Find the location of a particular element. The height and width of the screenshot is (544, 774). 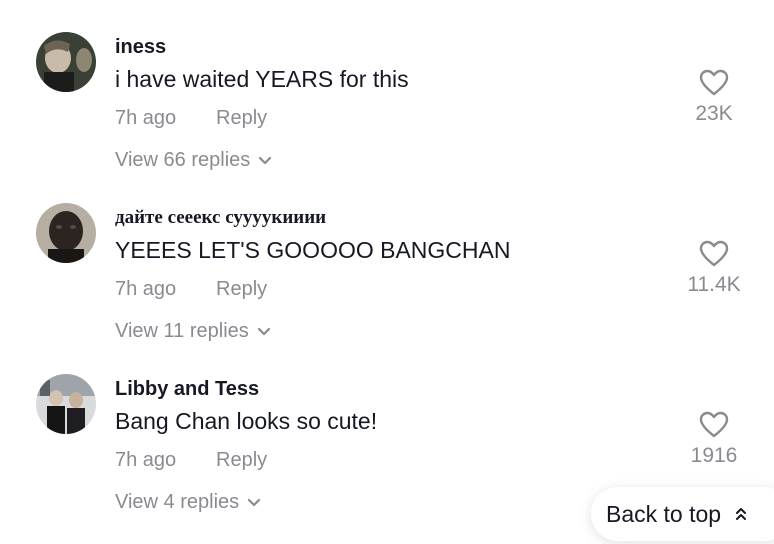

back-to-top-button: Back to top is located at coordinates (682, 514).